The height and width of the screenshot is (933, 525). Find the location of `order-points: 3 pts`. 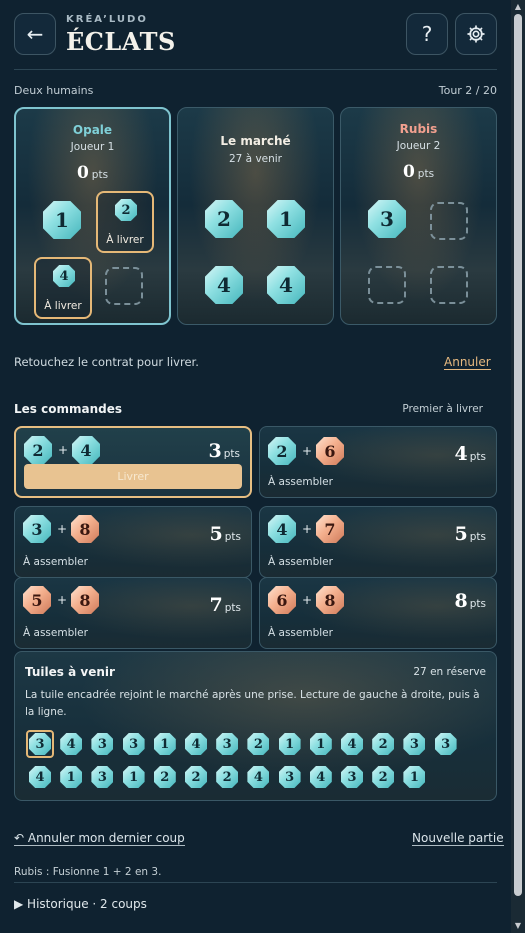

order-points: 3 pts is located at coordinates (225, 451).